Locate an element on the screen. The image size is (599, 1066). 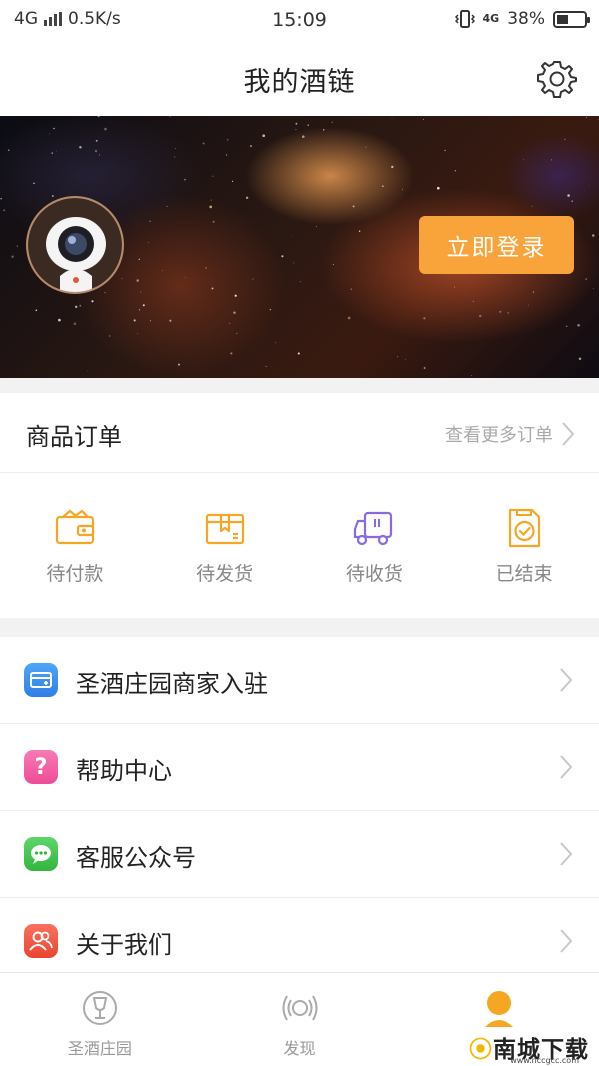
page-title: 我的酒链 is located at coordinates (299, 82).